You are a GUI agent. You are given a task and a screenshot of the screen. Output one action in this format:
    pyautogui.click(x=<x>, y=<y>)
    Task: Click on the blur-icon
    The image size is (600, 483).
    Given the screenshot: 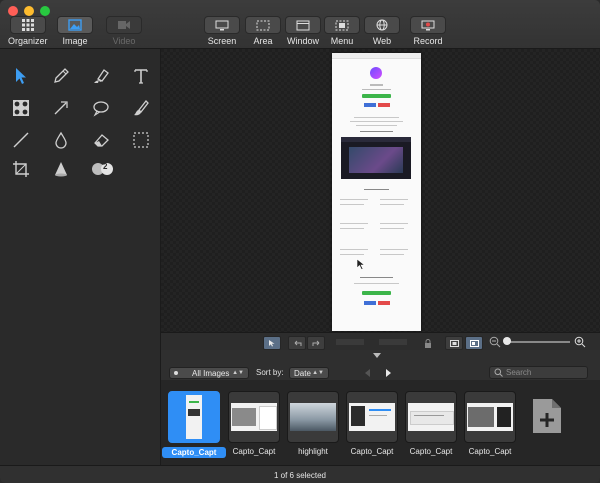 What is the action you would take?
    pyautogui.click(x=21, y=108)
    